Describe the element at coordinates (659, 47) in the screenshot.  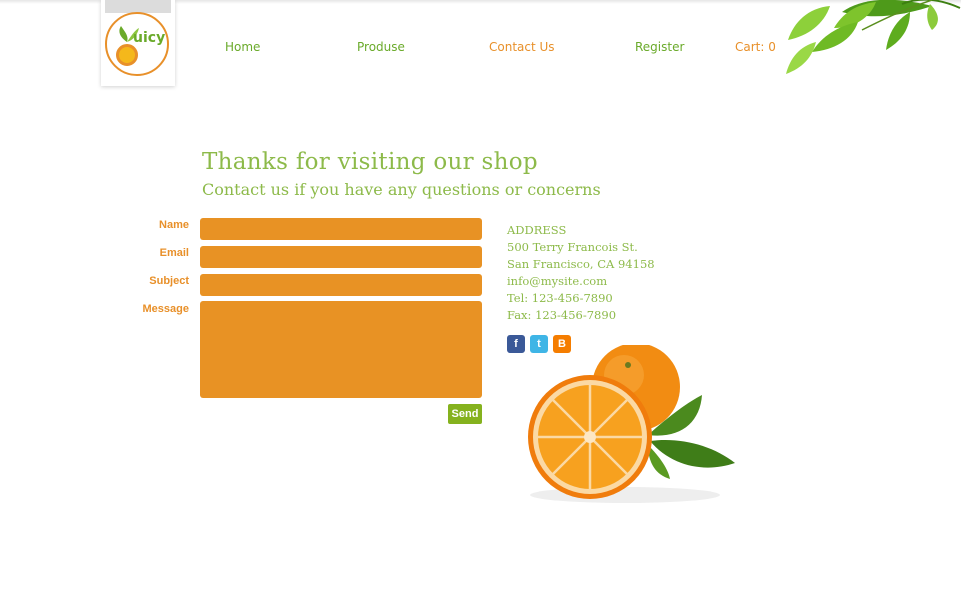
I see `nav-register: Register` at that location.